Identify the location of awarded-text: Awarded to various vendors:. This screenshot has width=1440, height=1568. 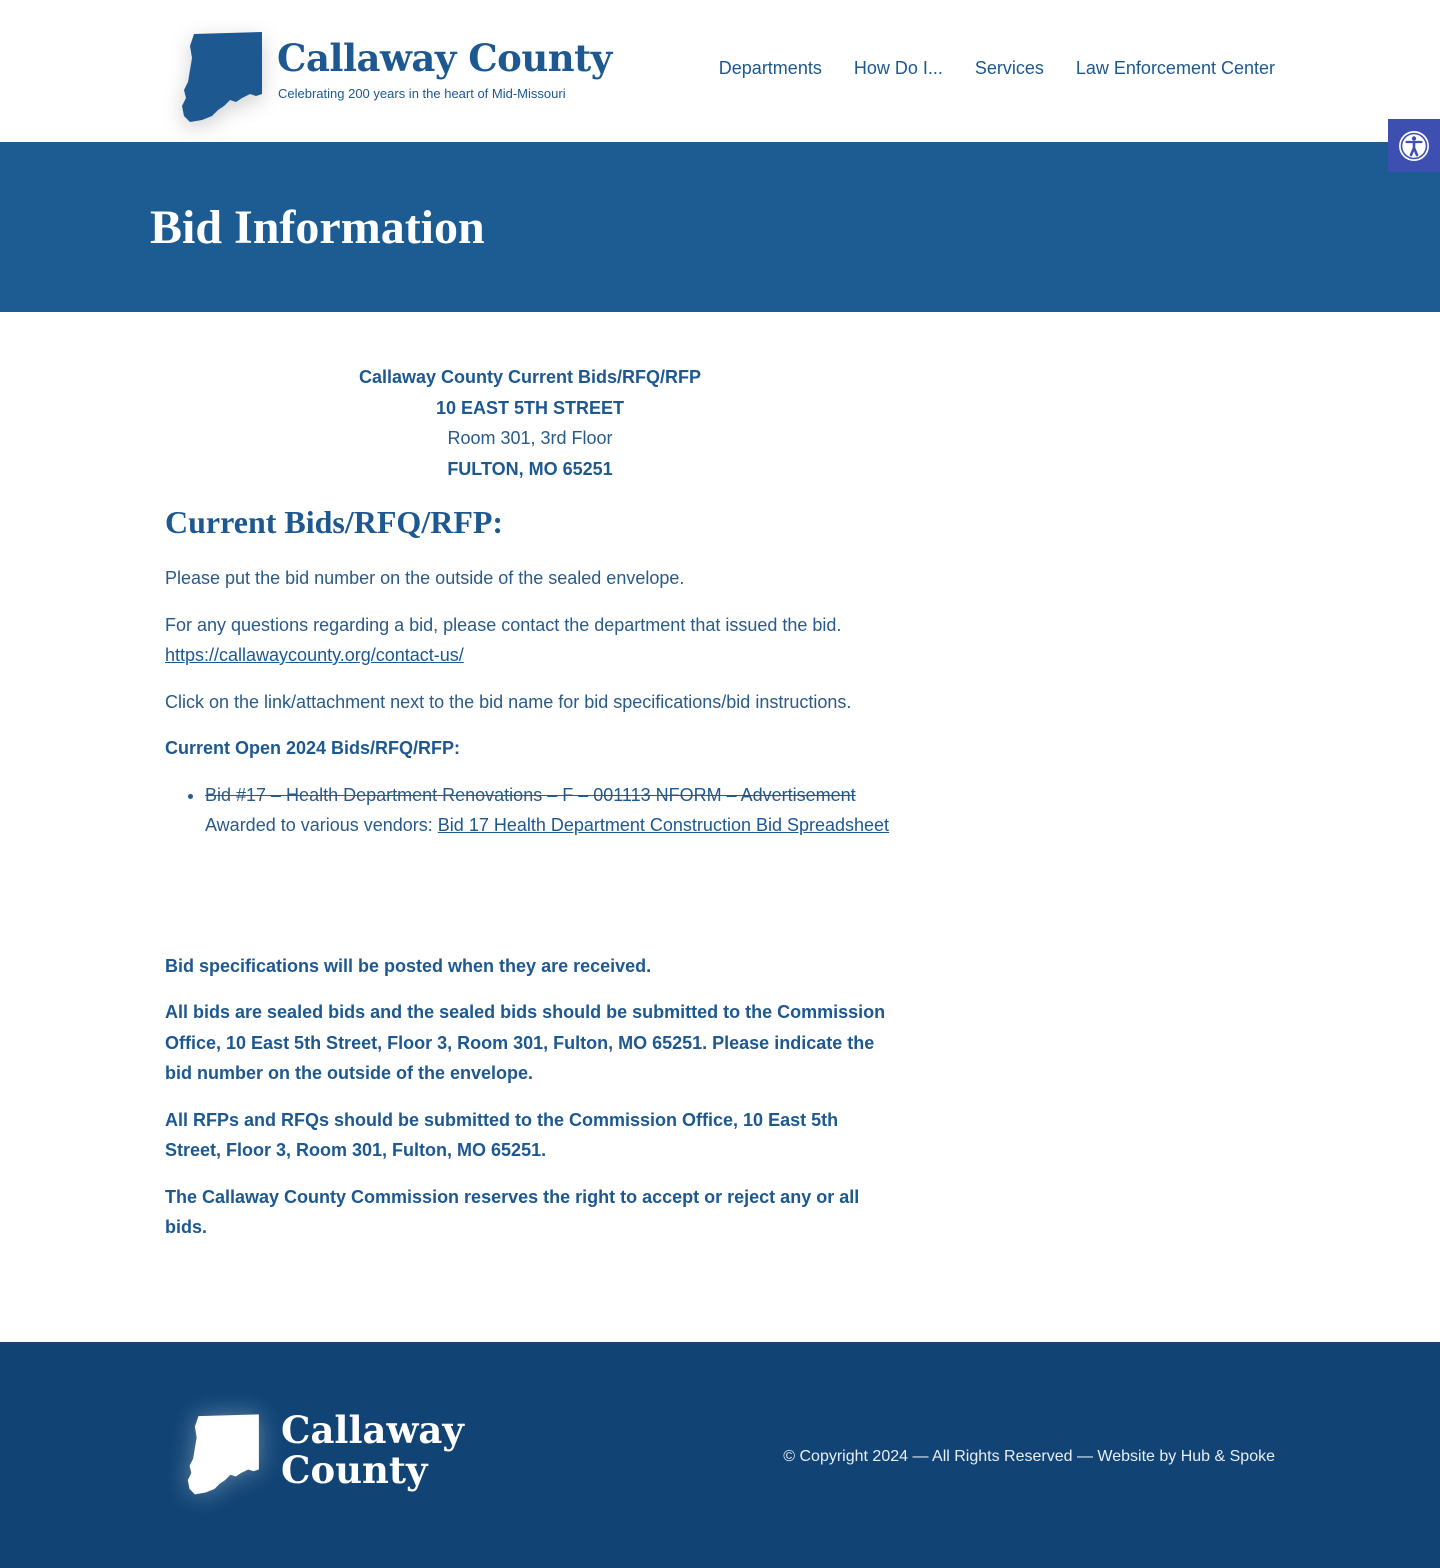
(321, 825).